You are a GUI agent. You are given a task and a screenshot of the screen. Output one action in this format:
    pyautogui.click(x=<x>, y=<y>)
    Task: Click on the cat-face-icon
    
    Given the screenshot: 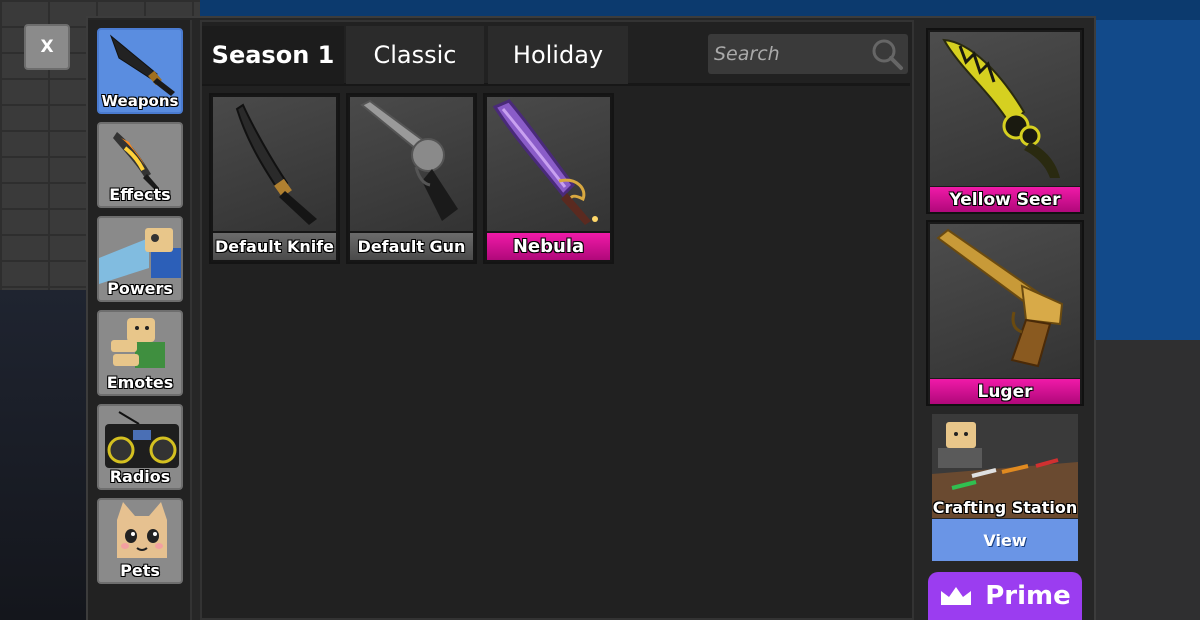 What is the action you would take?
    pyautogui.click(x=142, y=530)
    